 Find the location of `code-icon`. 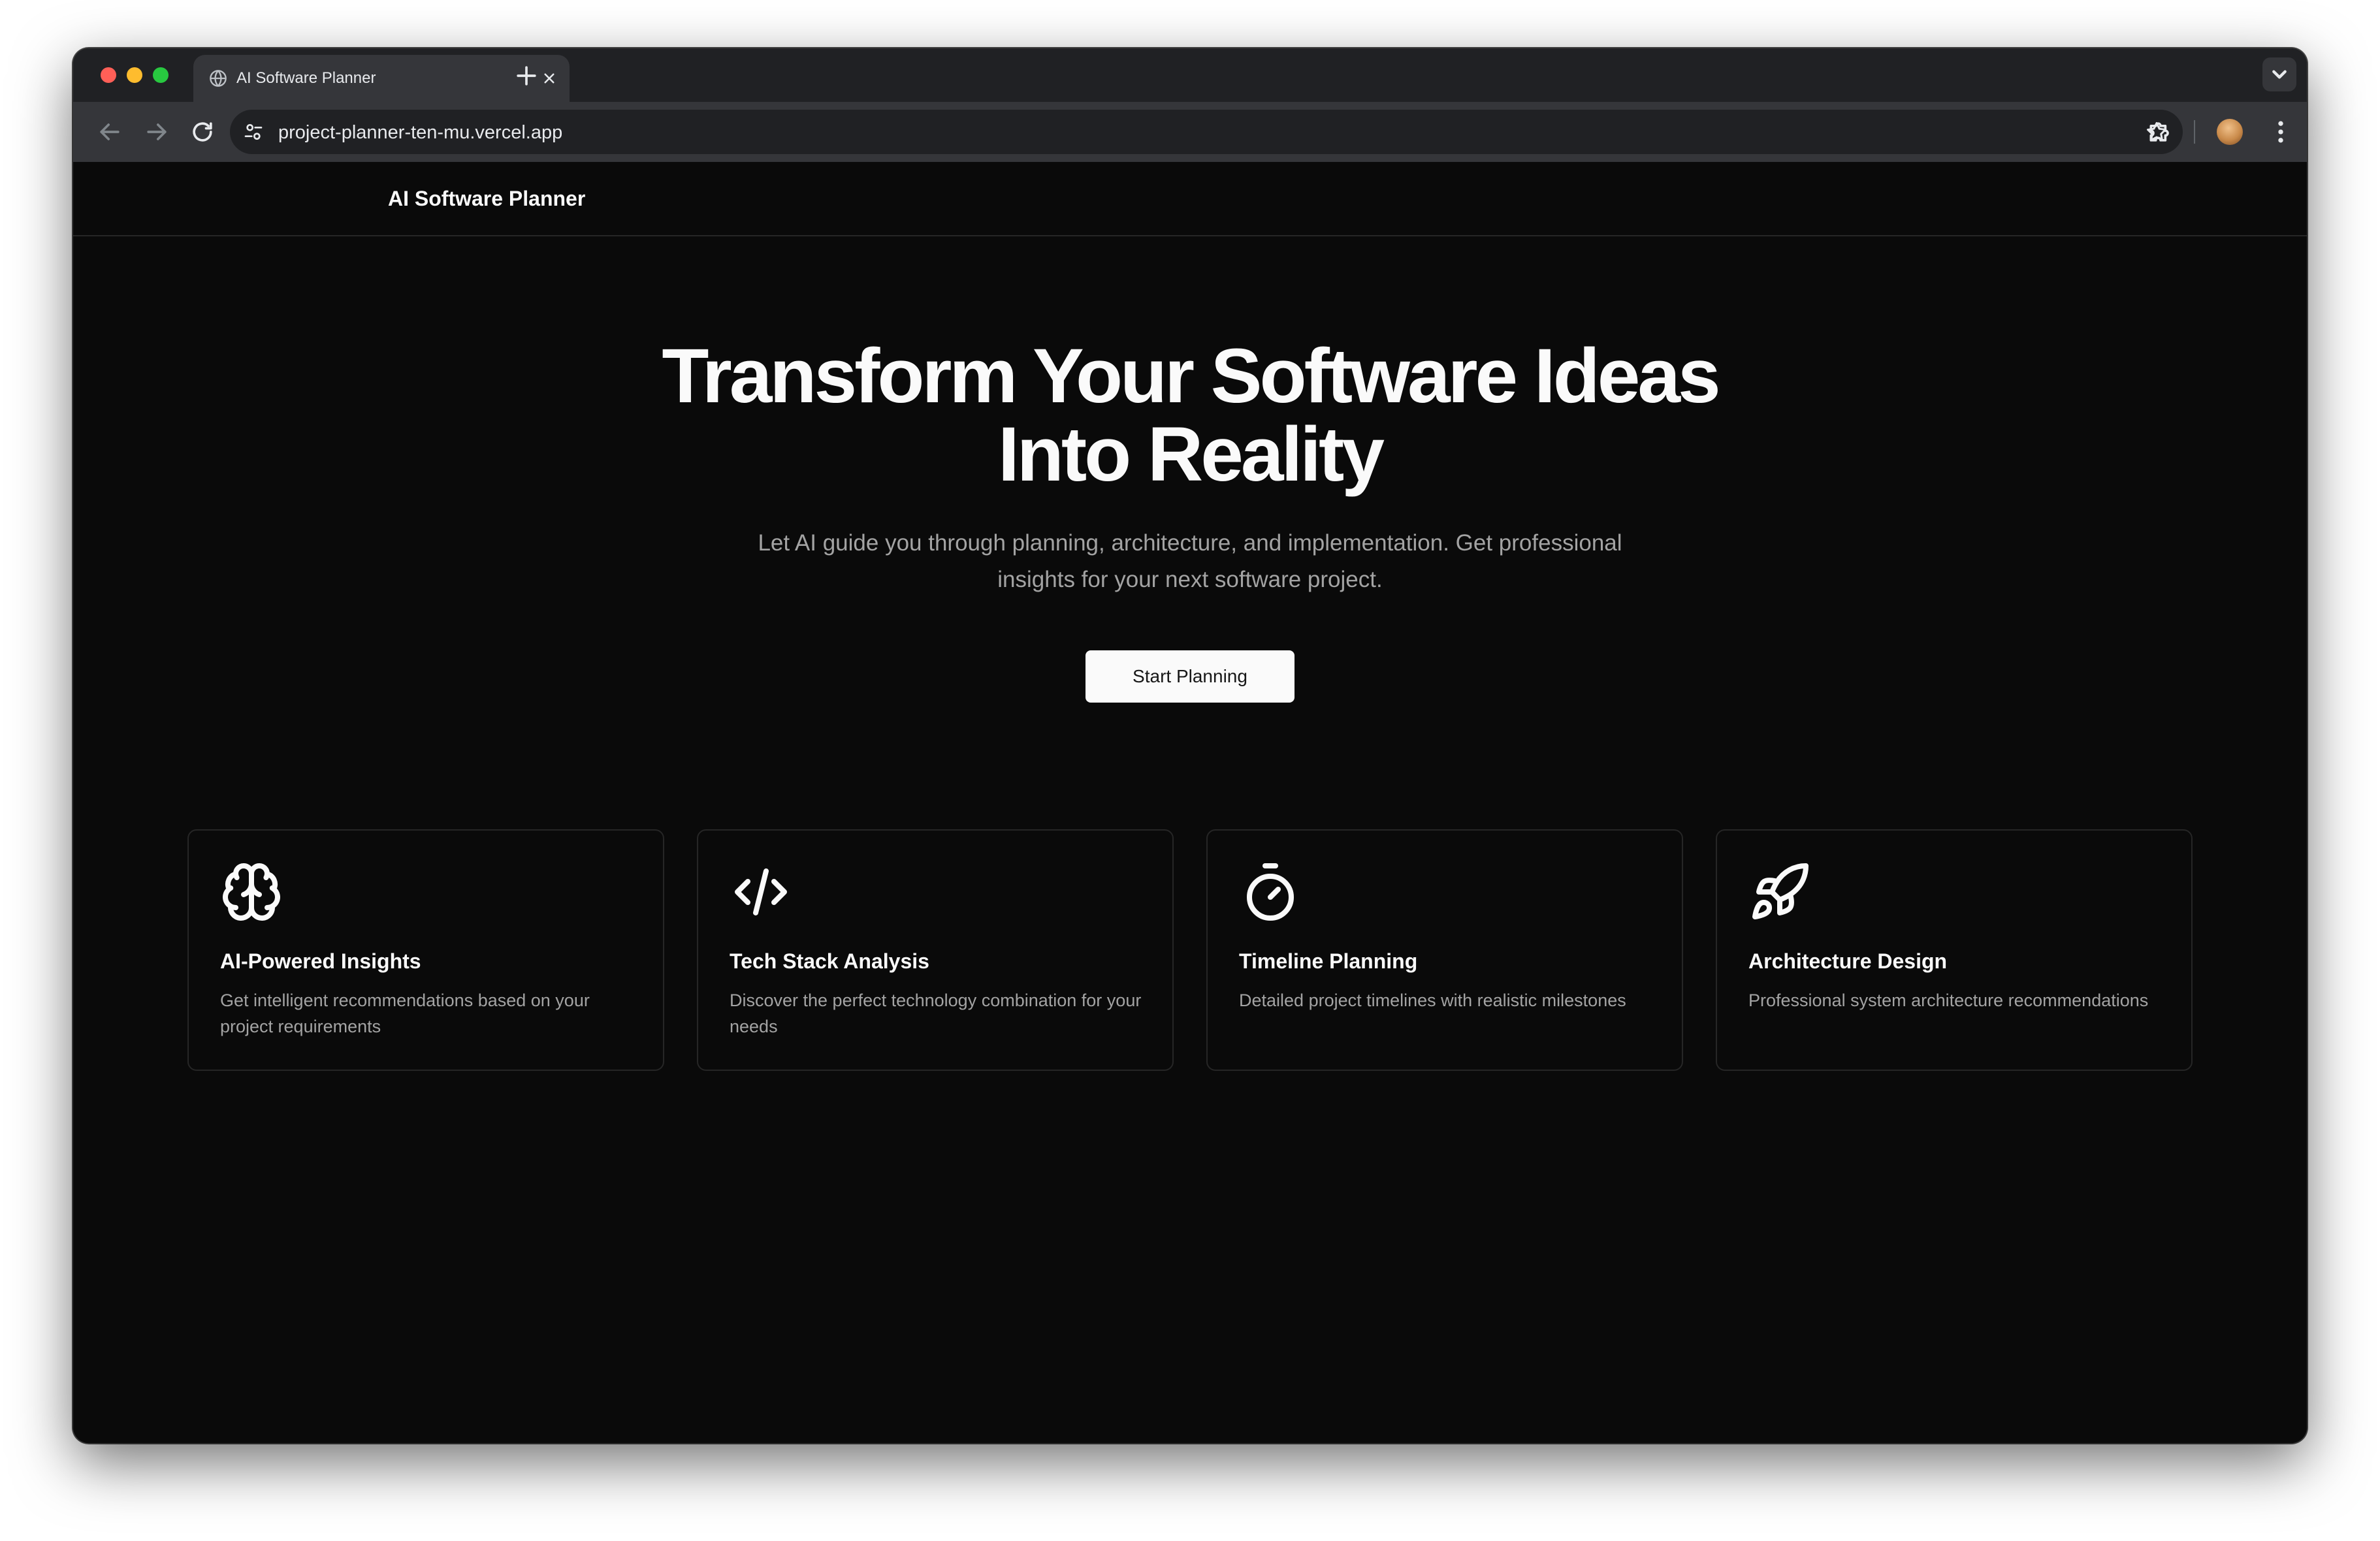

code-icon is located at coordinates (761, 891).